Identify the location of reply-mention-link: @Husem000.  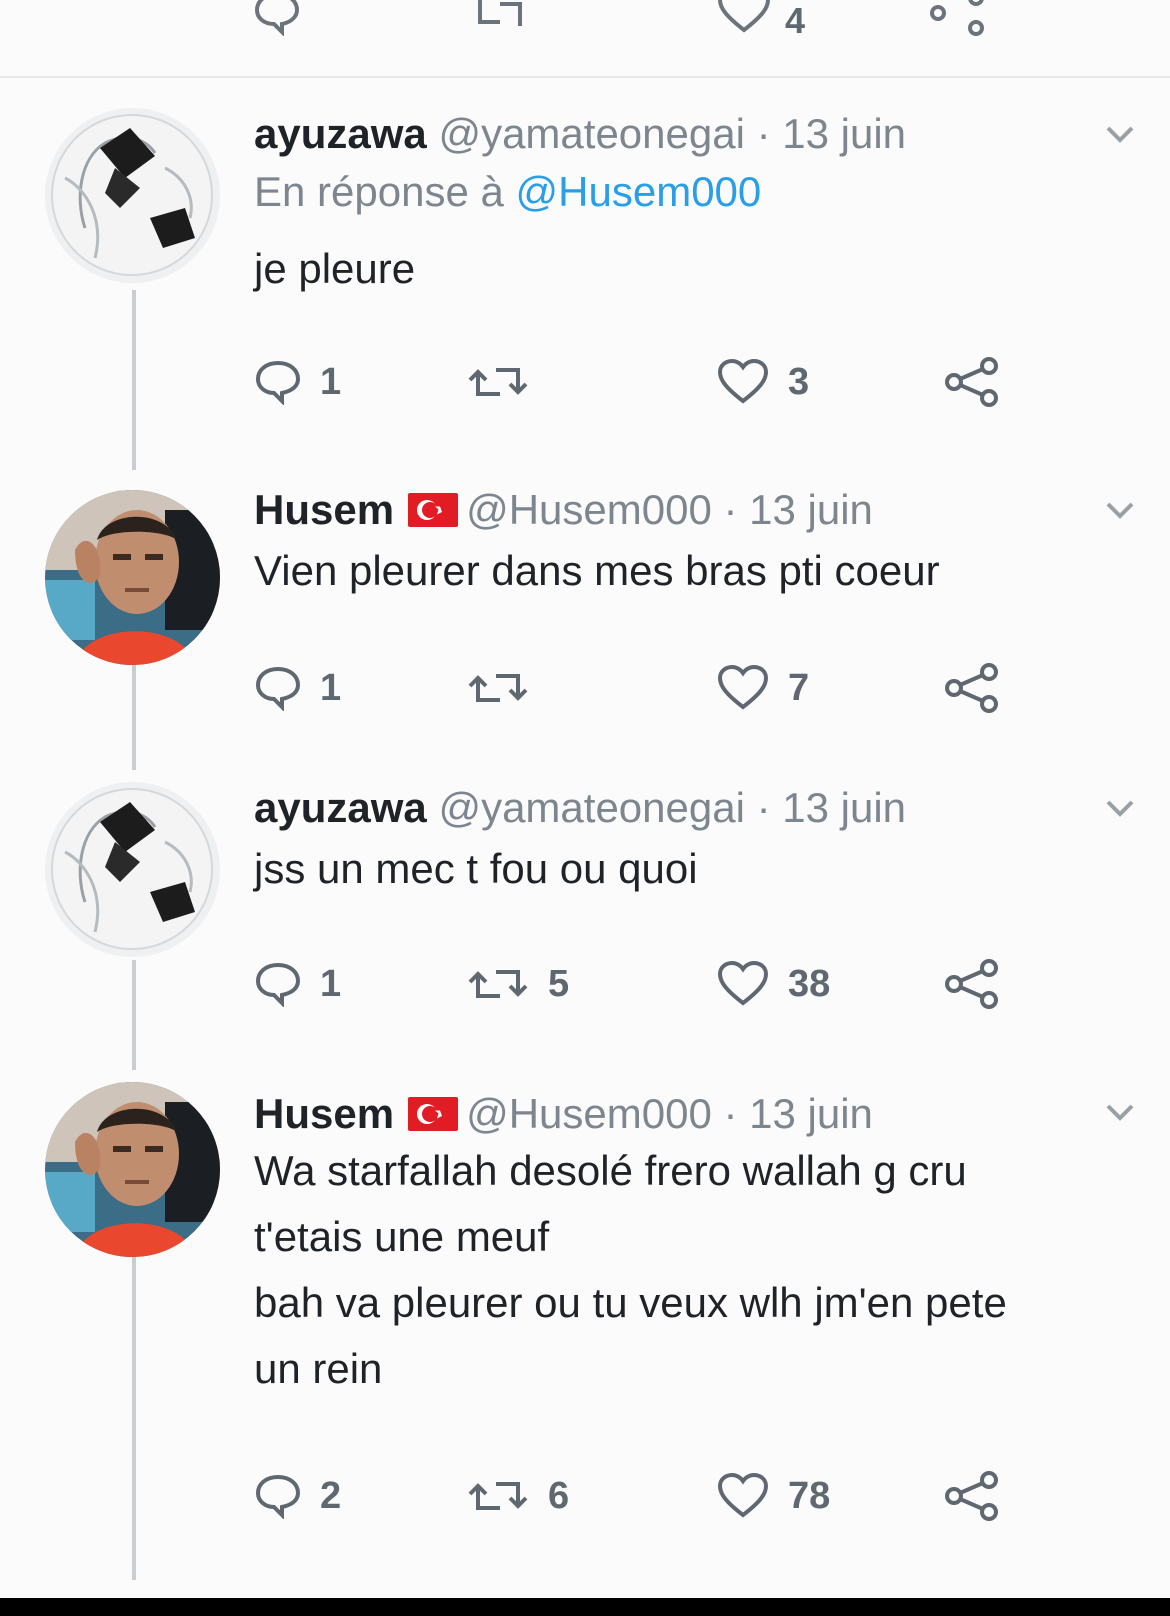
(639, 191).